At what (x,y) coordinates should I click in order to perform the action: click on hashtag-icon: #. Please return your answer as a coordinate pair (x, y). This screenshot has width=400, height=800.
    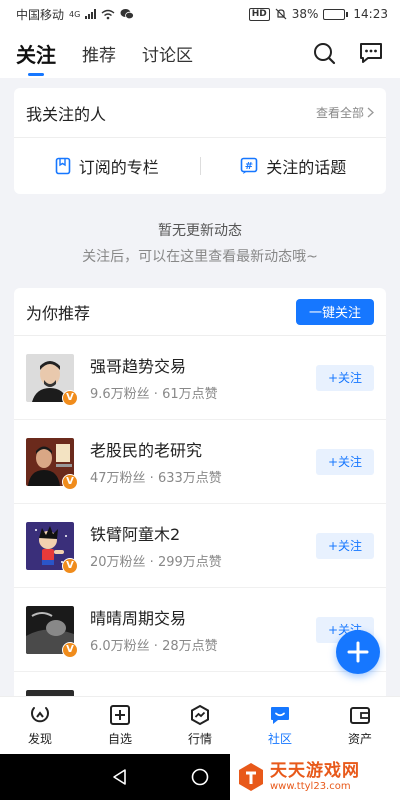
    Looking at the image, I should click on (249, 165).